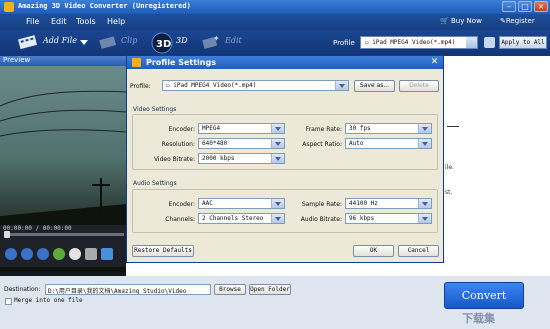  I want to click on edit-film-icon: ✦, so click(211, 41).